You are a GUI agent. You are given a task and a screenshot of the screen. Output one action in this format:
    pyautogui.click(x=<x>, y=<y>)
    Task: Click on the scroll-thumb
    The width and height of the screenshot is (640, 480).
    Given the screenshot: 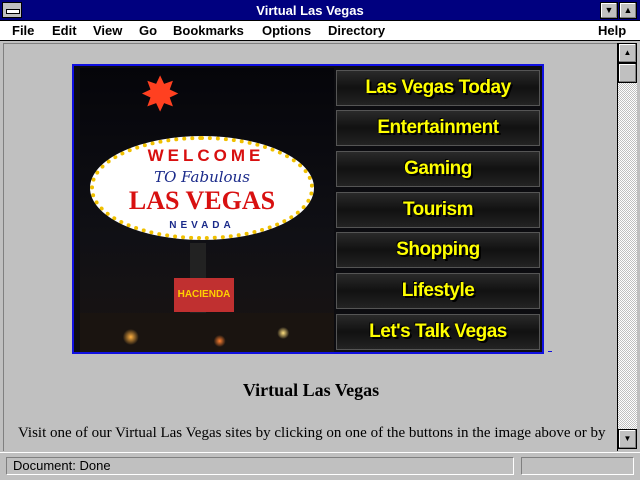 What is the action you would take?
    pyautogui.click(x=627, y=73)
    